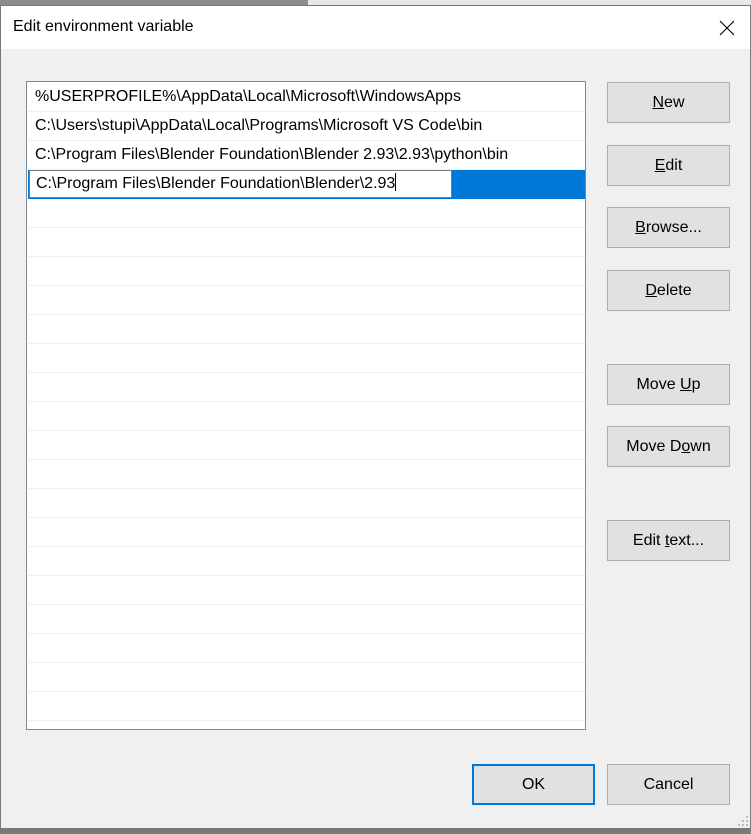  I want to click on edit-button: Edit, so click(668, 165).